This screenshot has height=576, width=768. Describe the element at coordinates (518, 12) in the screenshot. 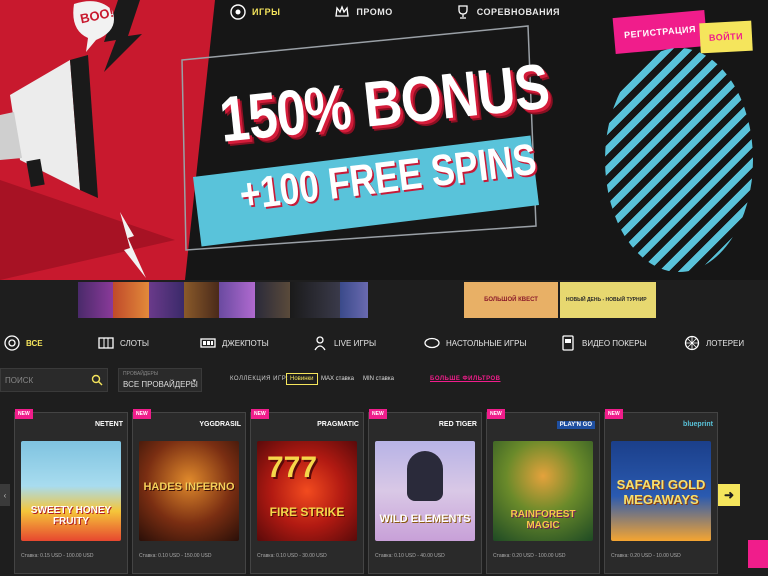

I see `nav-tournaments-label: СОРЕВНОВАНИЯ` at that location.